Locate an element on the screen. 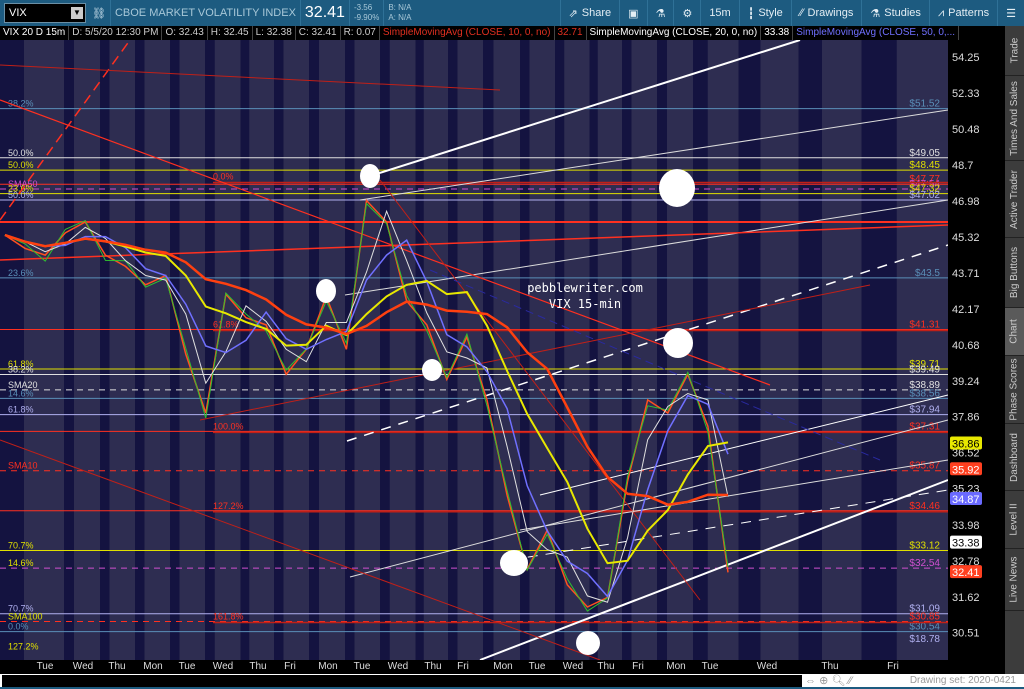  symbol-description: CBOE MARKET VOLATILITY INDEX is located at coordinates (205, 13).